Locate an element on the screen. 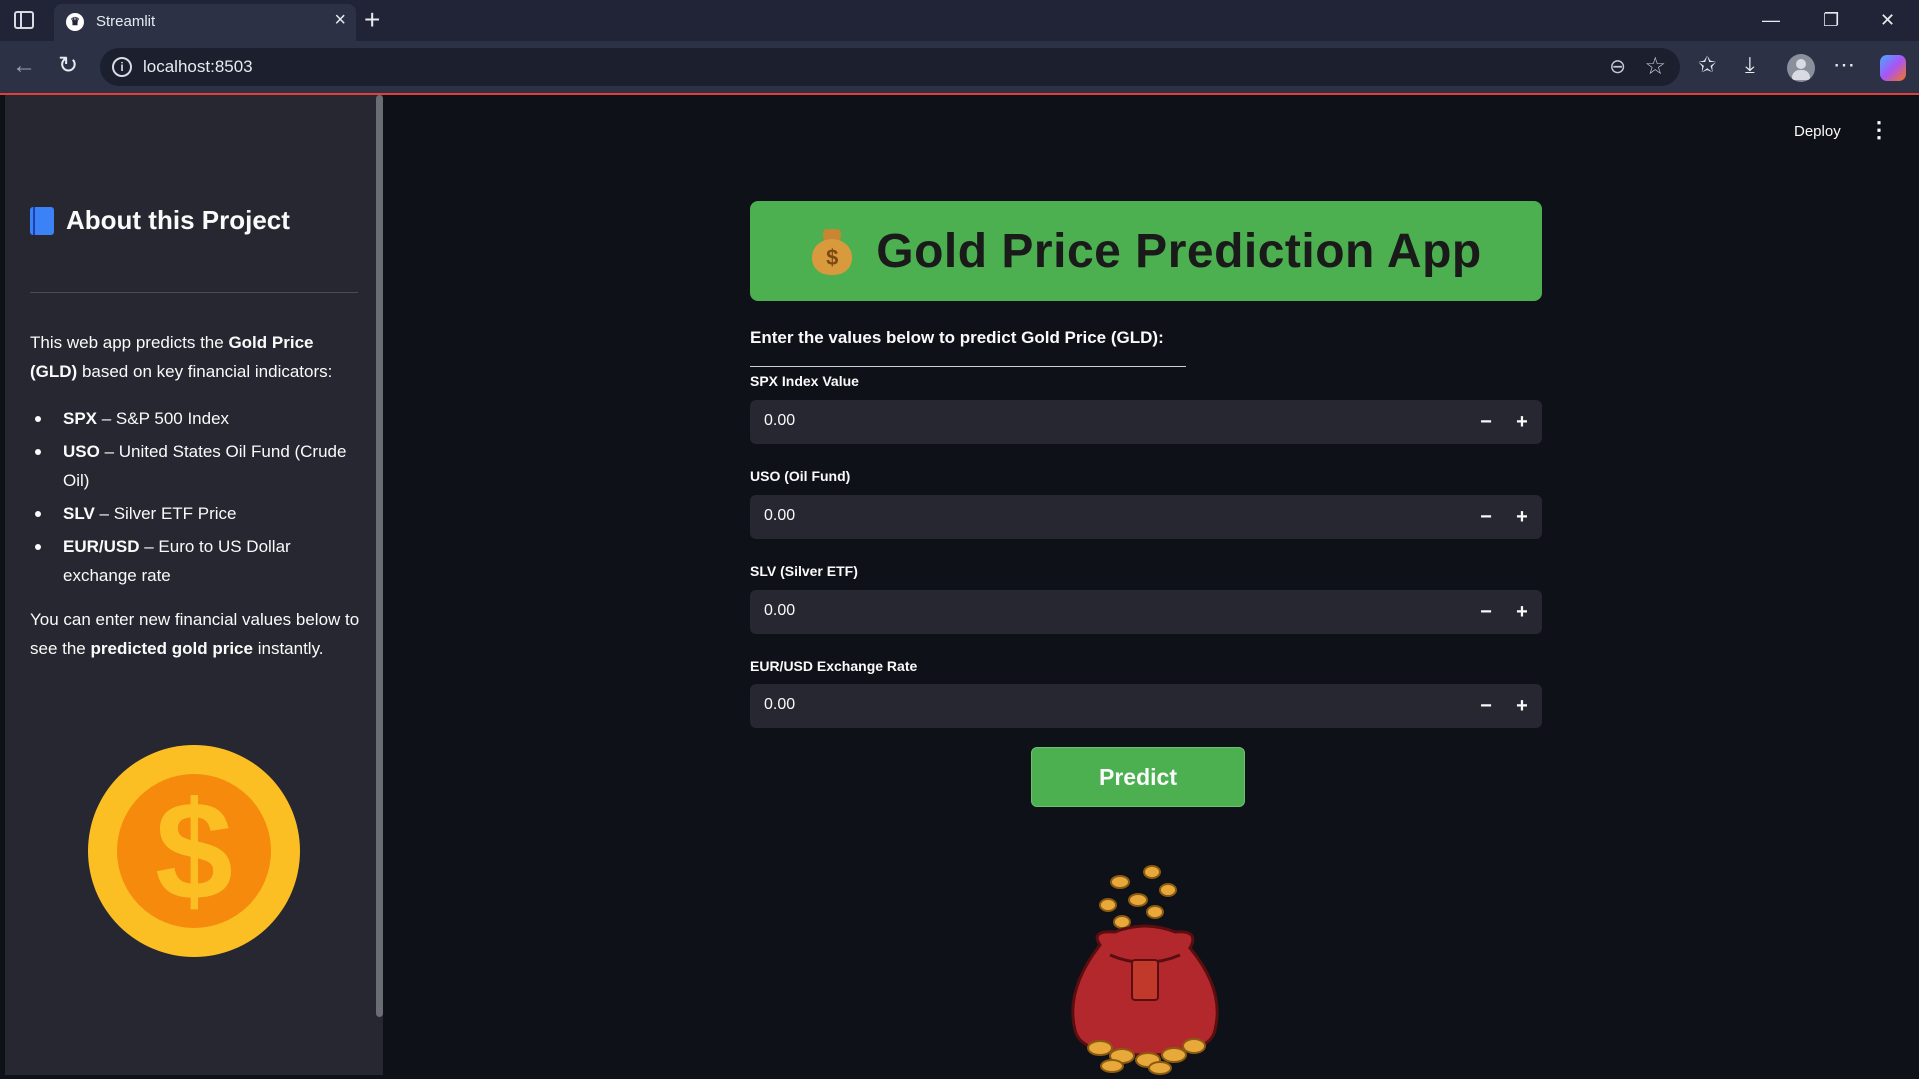 The width and height of the screenshot is (1919, 1079). dollar-sign: $ is located at coordinates (194, 851).